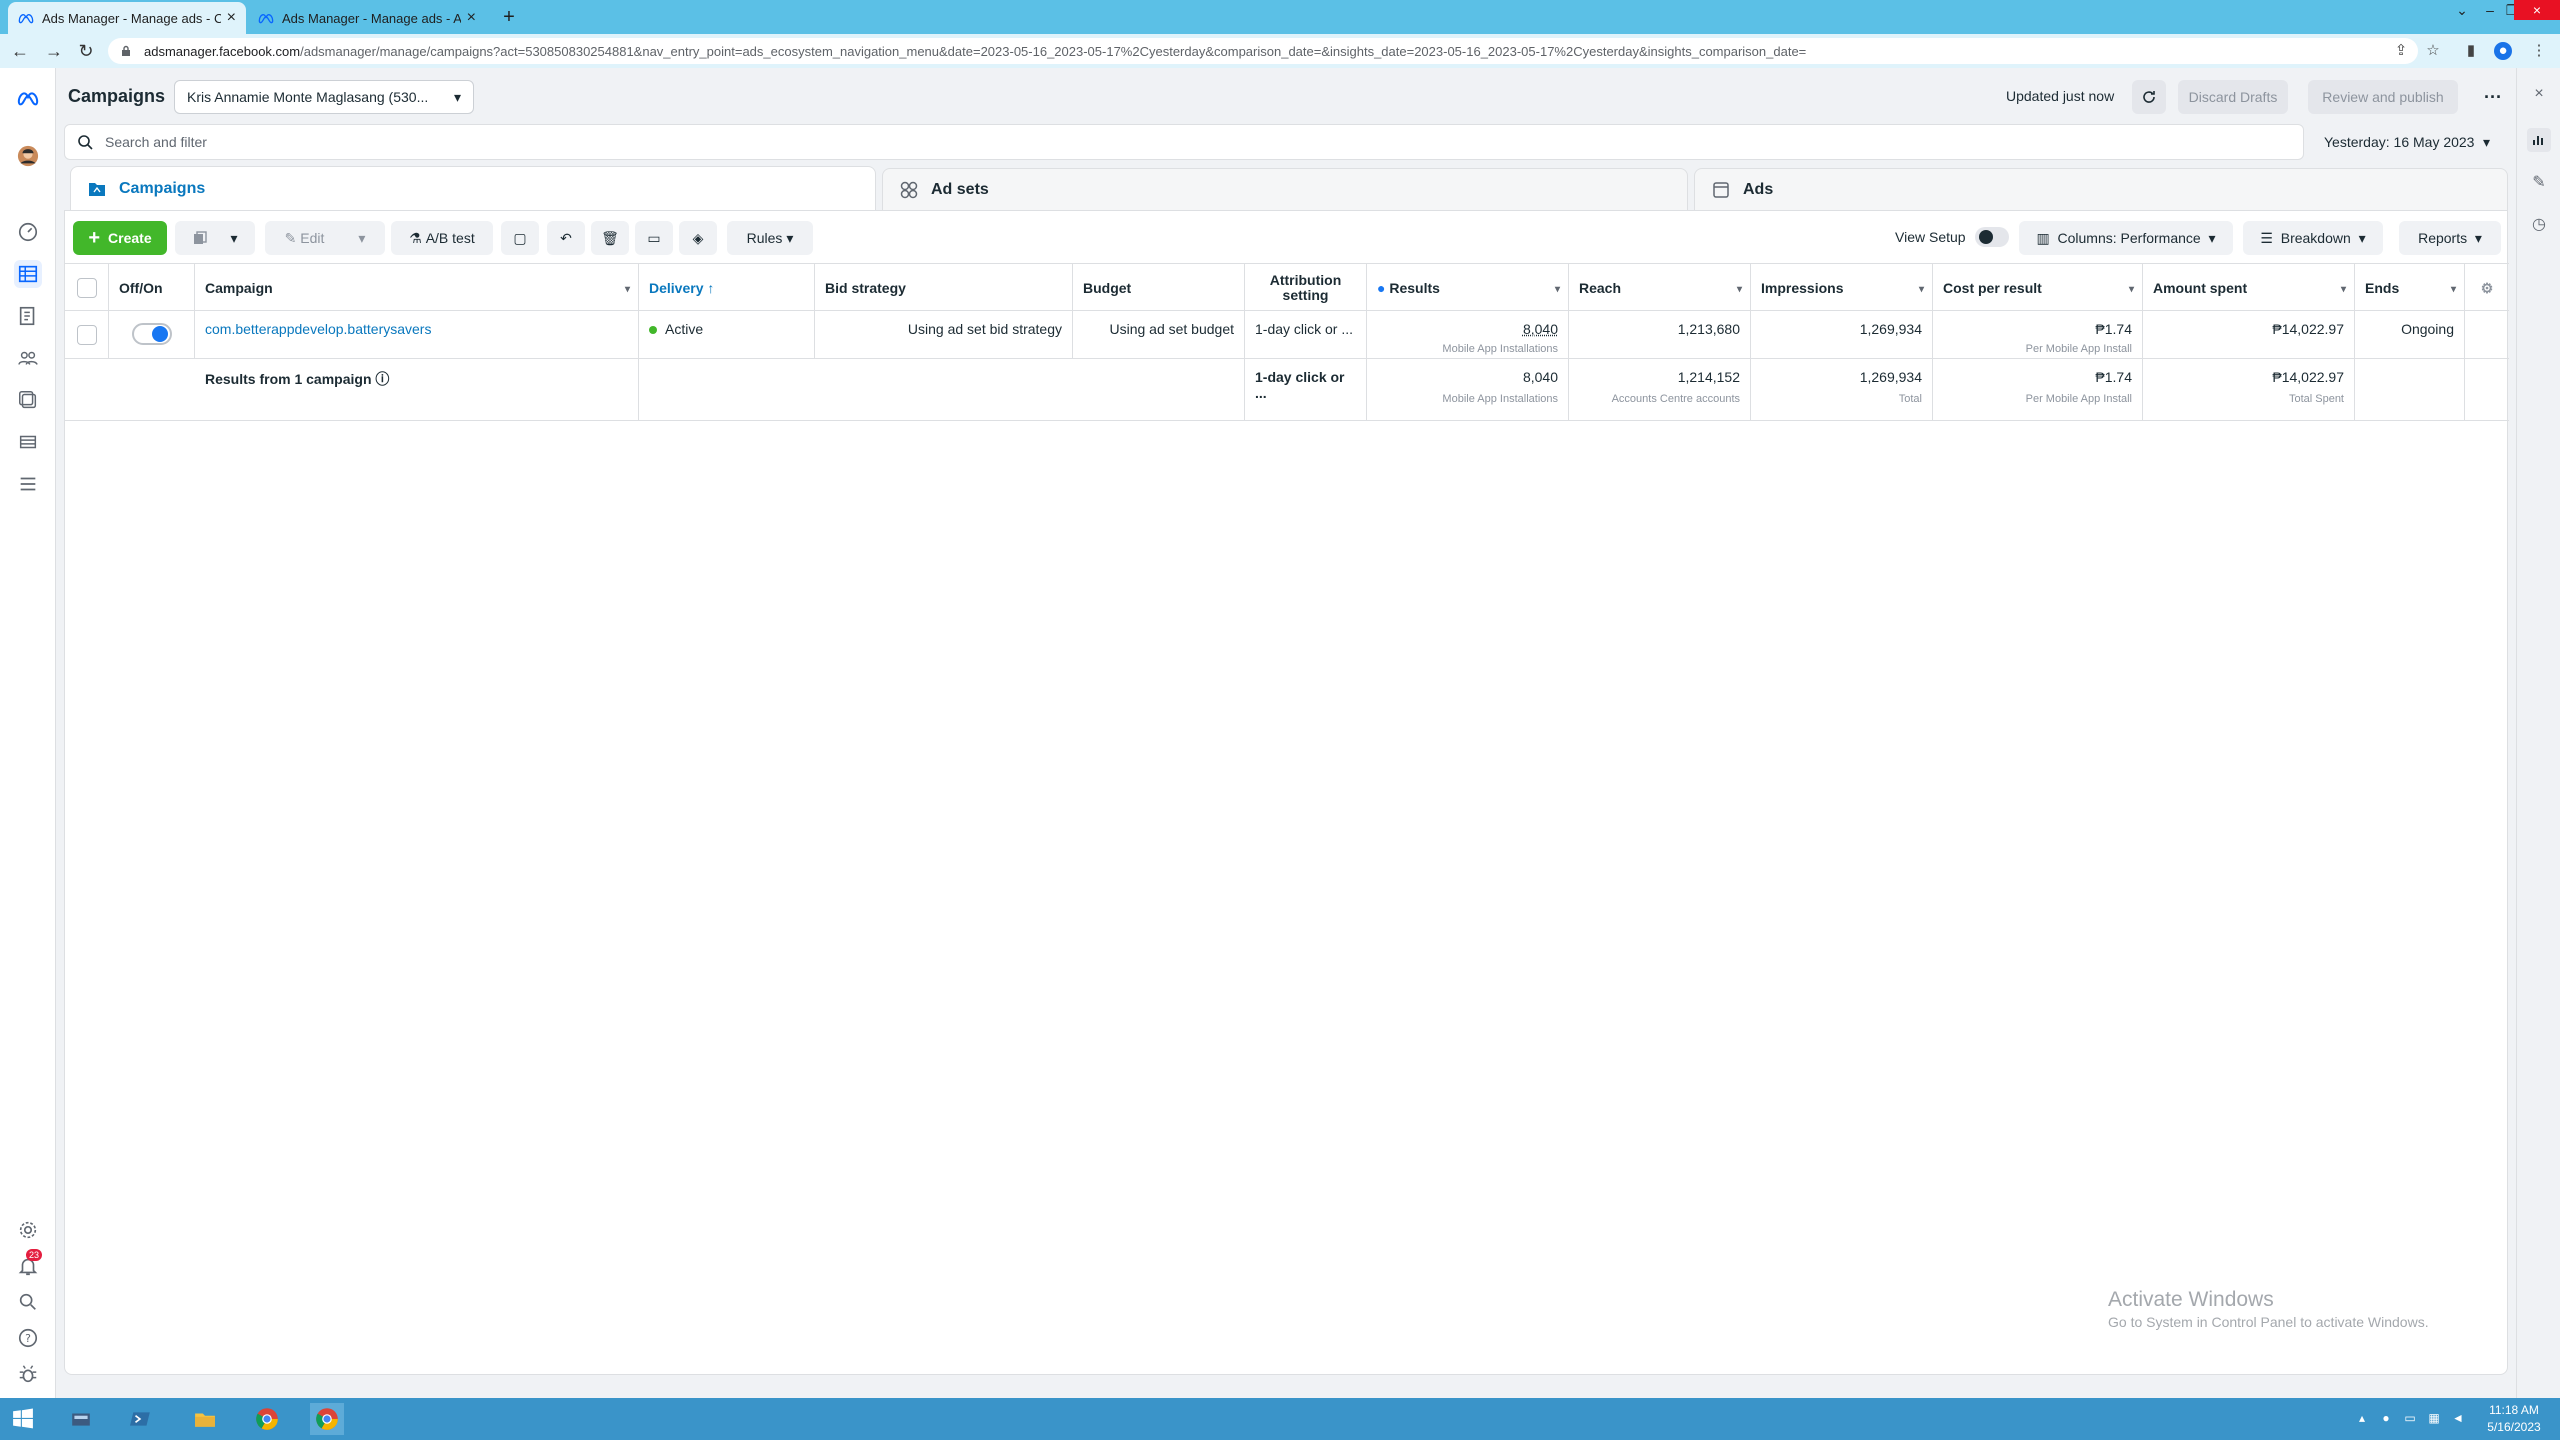  I want to click on clipboard-button: ▢, so click(520, 238).